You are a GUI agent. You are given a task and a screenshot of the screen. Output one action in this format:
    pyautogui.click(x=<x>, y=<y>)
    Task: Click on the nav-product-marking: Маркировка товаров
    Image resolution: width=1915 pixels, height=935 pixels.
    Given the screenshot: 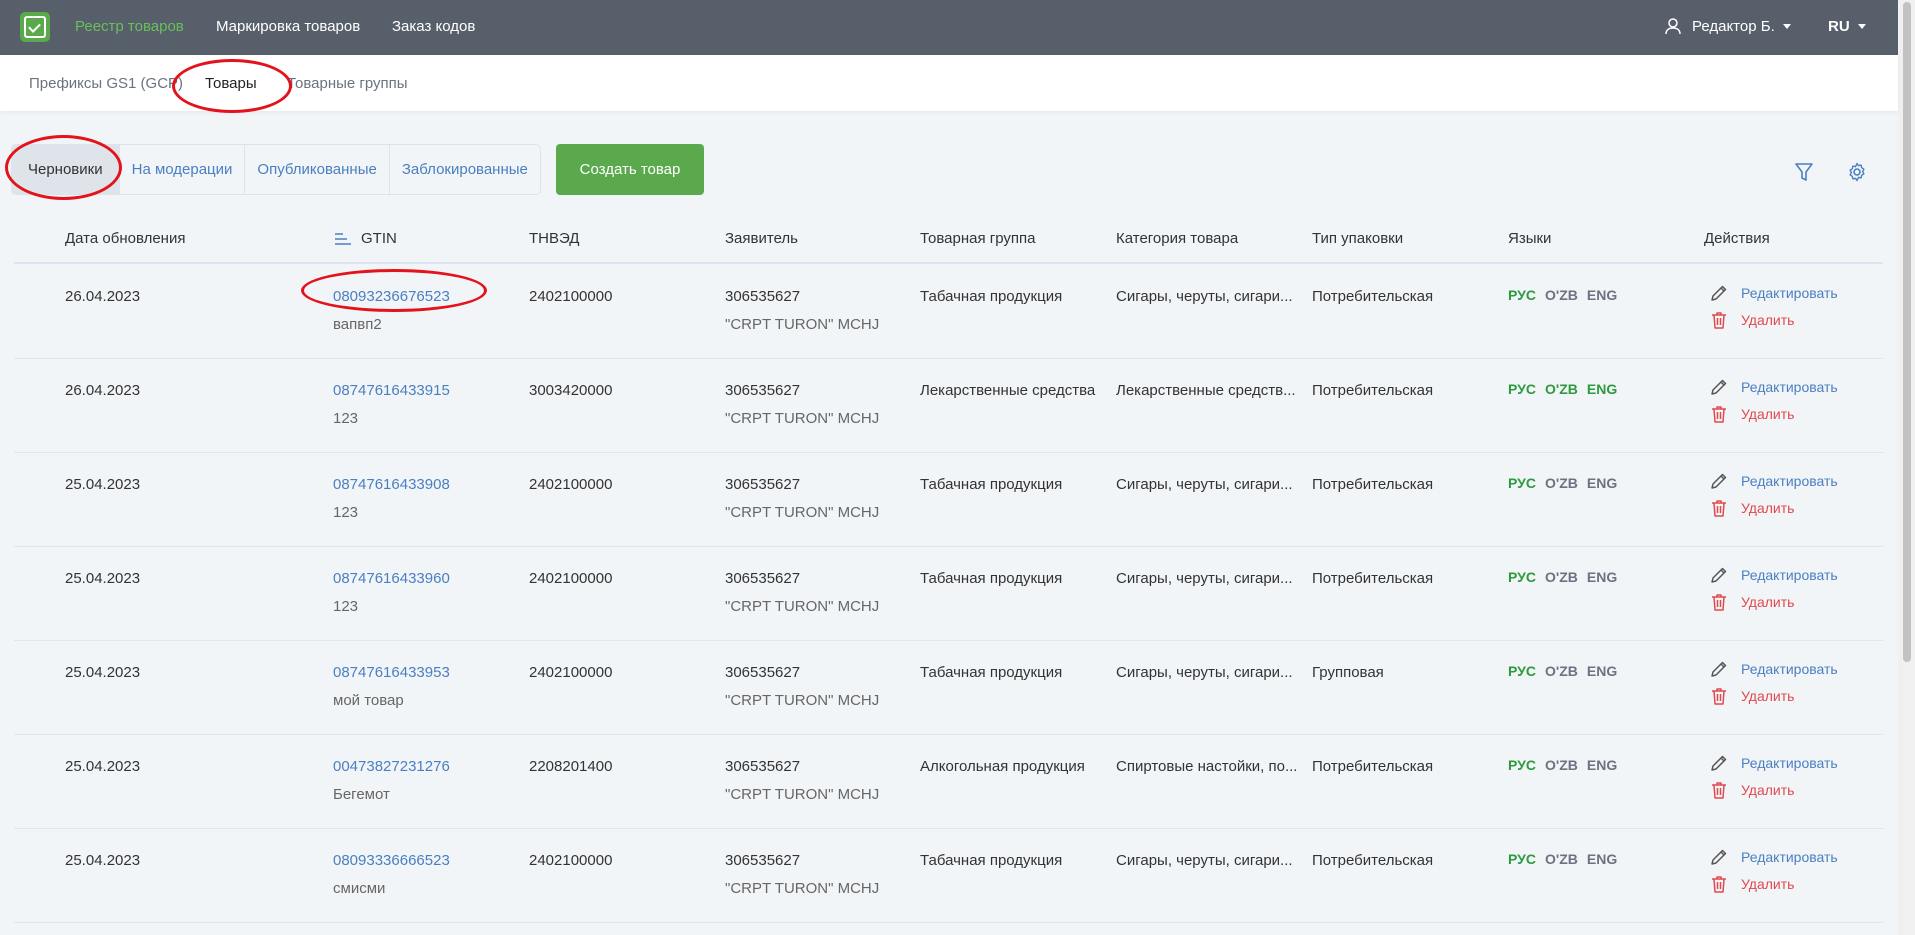 What is the action you would take?
    pyautogui.click(x=288, y=26)
    